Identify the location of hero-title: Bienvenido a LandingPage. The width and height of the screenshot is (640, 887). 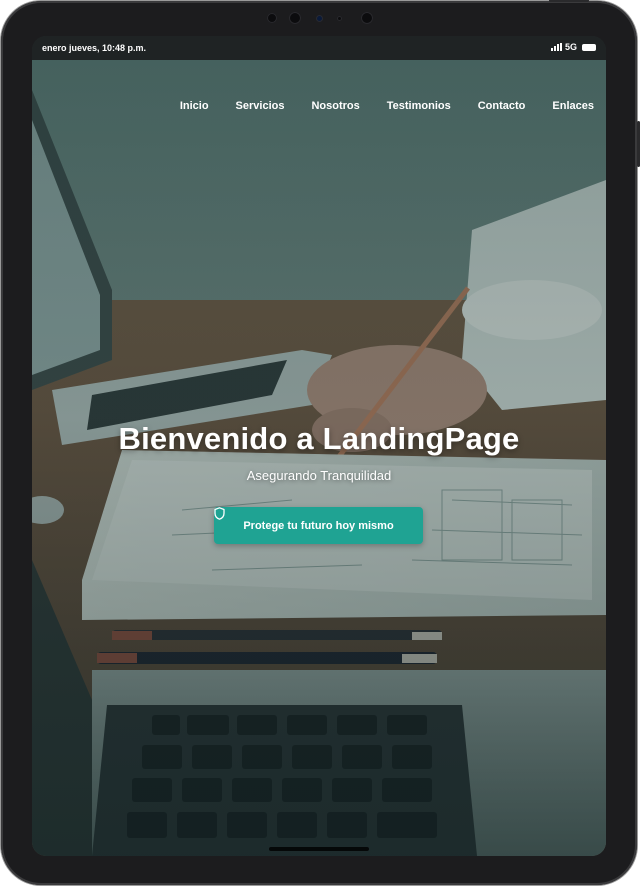
(319, 438).